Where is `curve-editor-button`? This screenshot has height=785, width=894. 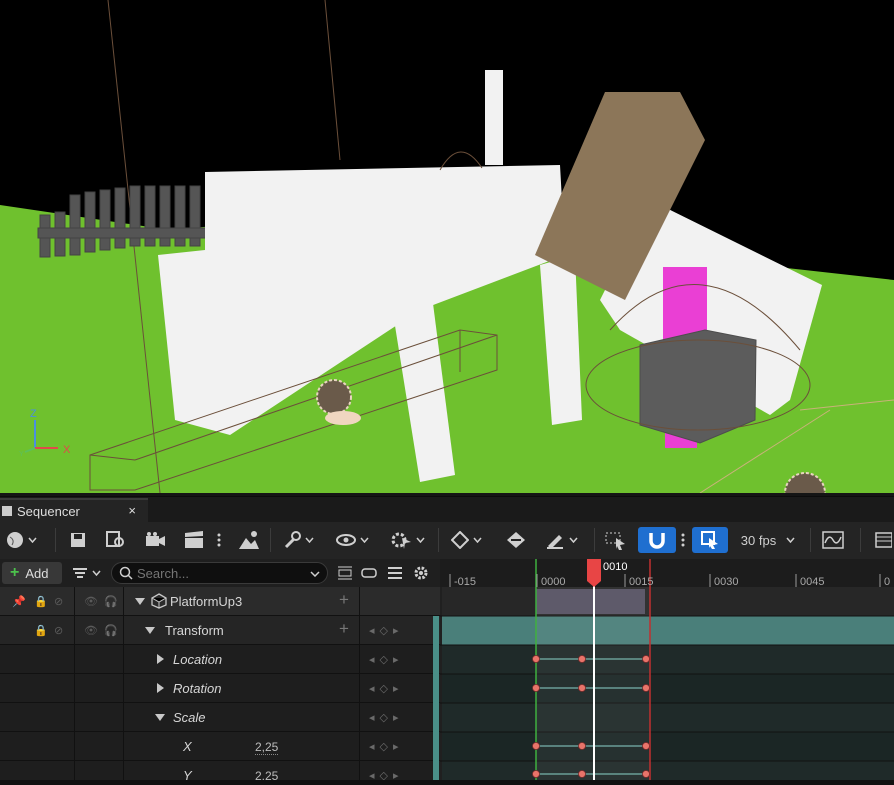 curve-editor-button is located at coordinates (833, 540).